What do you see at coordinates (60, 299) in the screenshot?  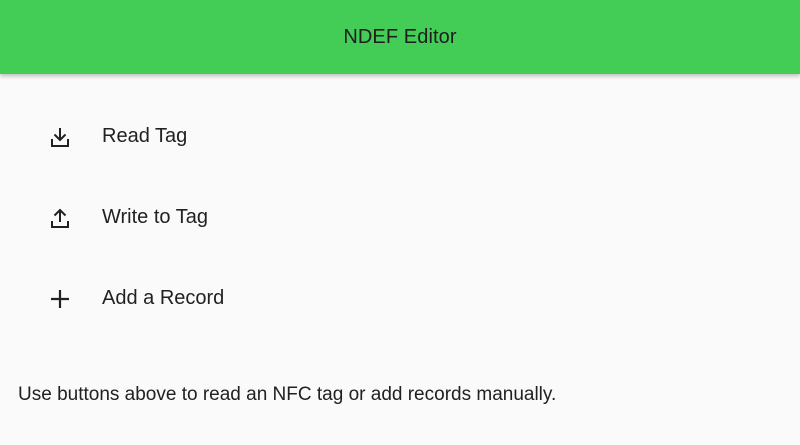 I see `plus-icon` at bounding box center [60, 299].